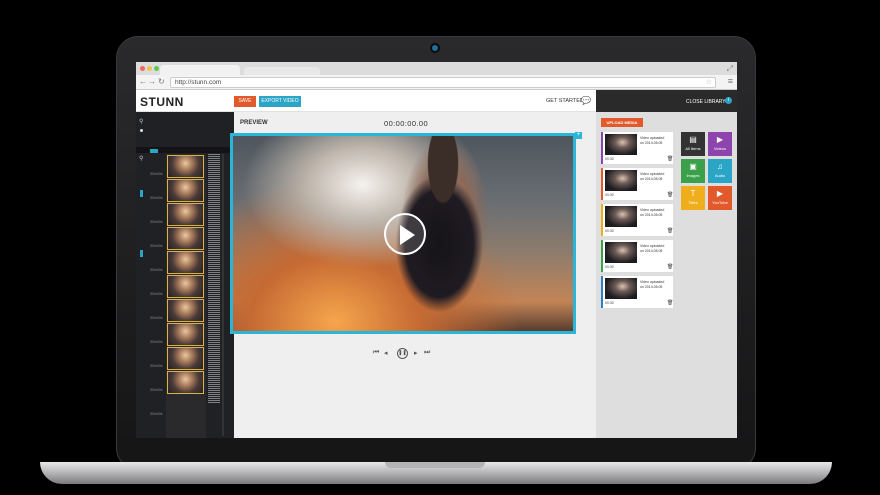 The image size is (880, 495). I want to click on url-input: http://stunn.com ☆, so click(443, 82).